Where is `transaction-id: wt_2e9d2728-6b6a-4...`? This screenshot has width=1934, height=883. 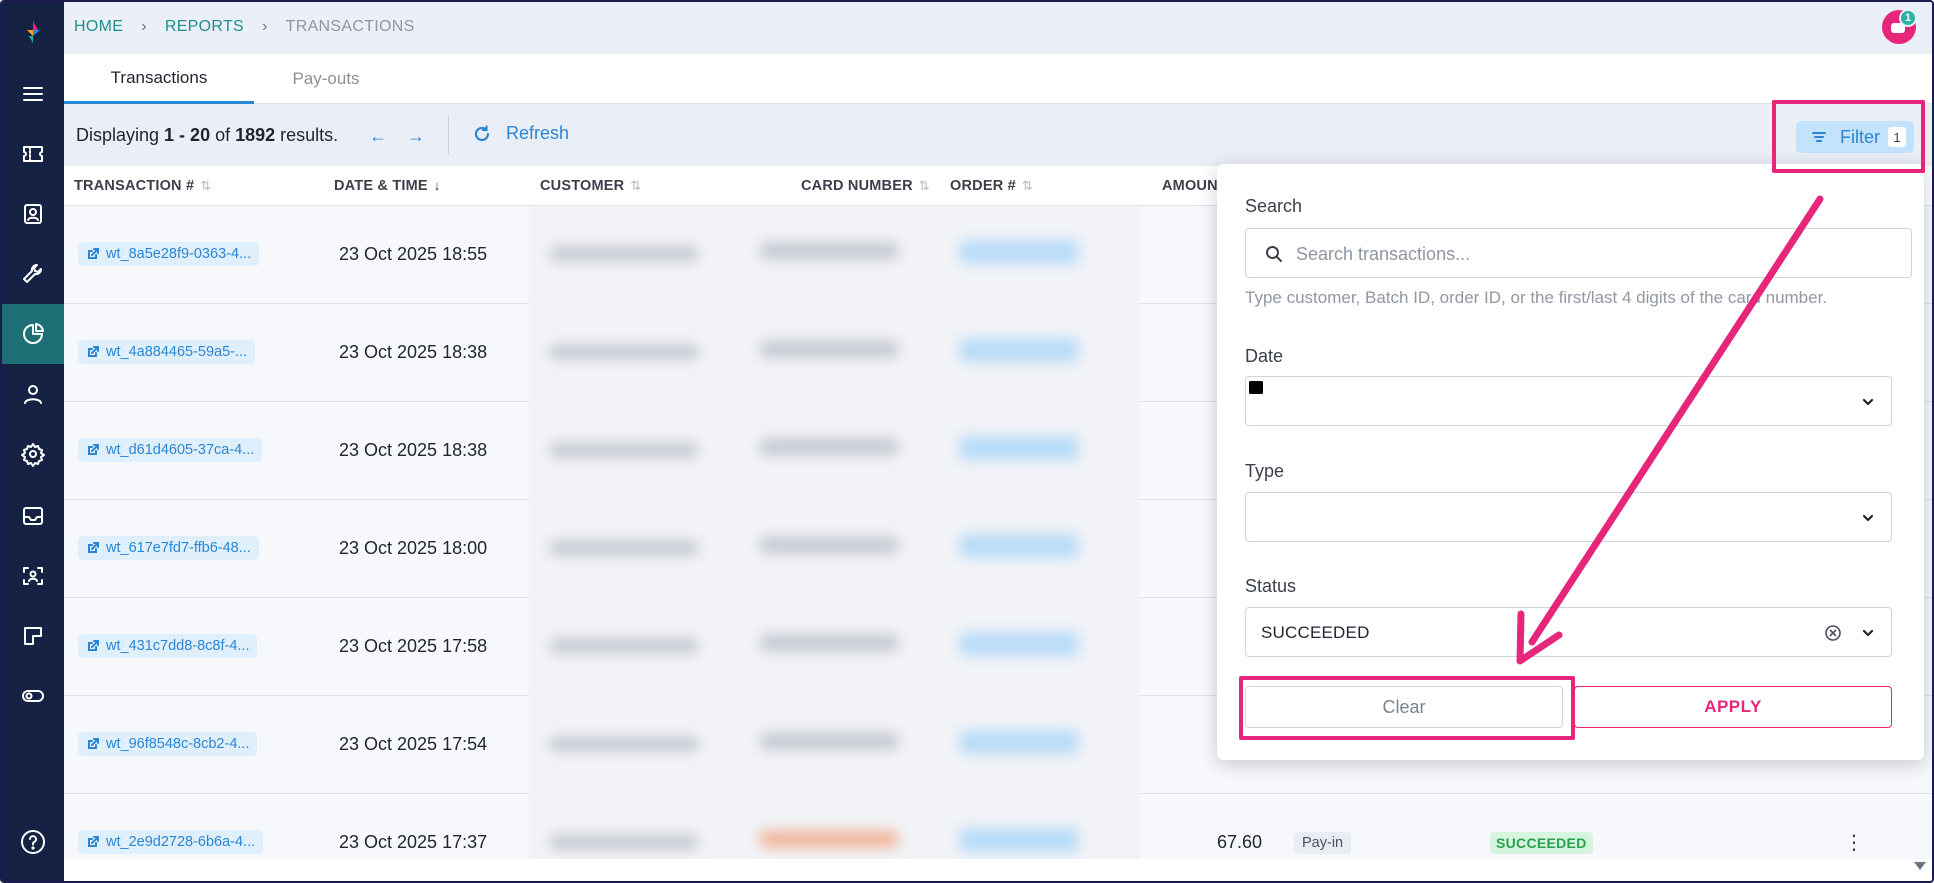
transaction-id: wt_2e9d2728-6b6a-4... is located at coordinates (181, 842).